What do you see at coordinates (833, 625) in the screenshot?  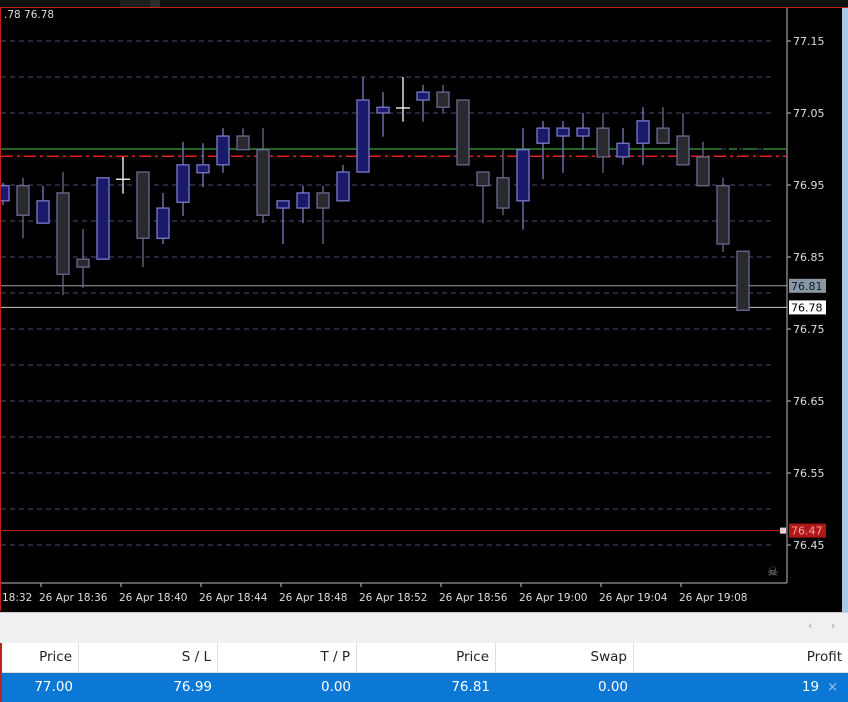 I see `scroll-right-button: ›` at bounding box center [833, 625].